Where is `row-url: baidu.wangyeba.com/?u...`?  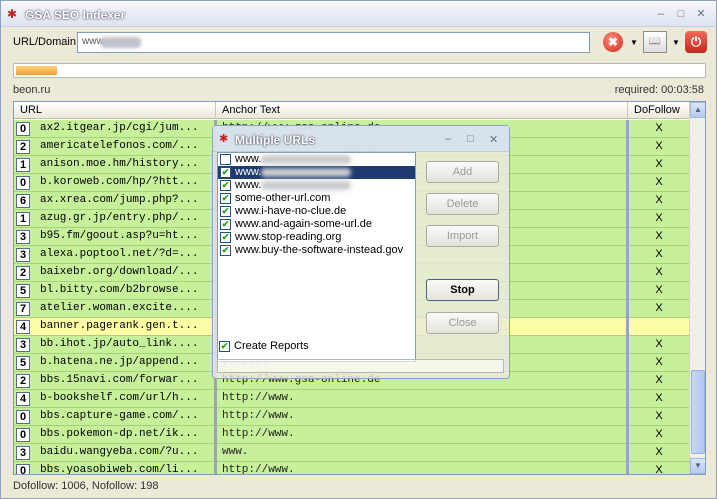
row-url: baidu.wangyeba.com/?u... is located at coordinates (119, 452).